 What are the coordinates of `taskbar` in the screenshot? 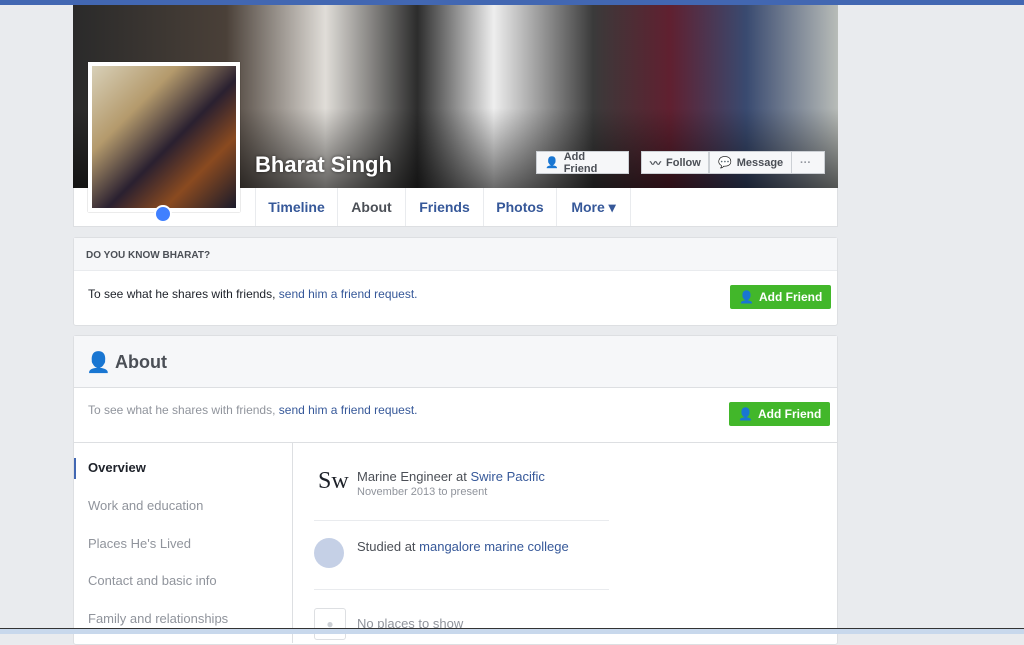 It's located at (512, 631).